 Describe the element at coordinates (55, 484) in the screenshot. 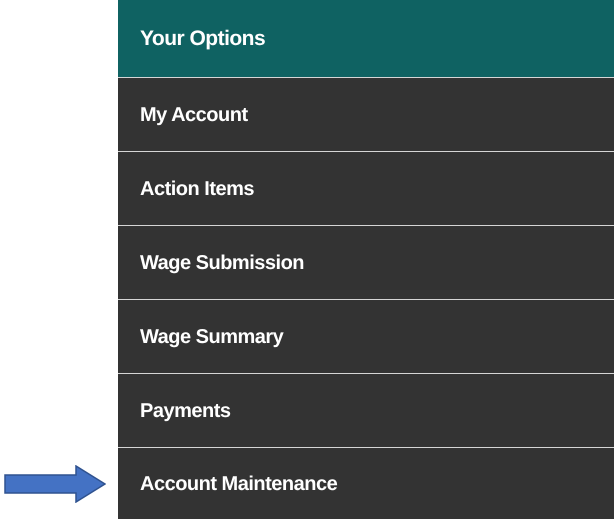

I see `right-arrow-icon` at that location.